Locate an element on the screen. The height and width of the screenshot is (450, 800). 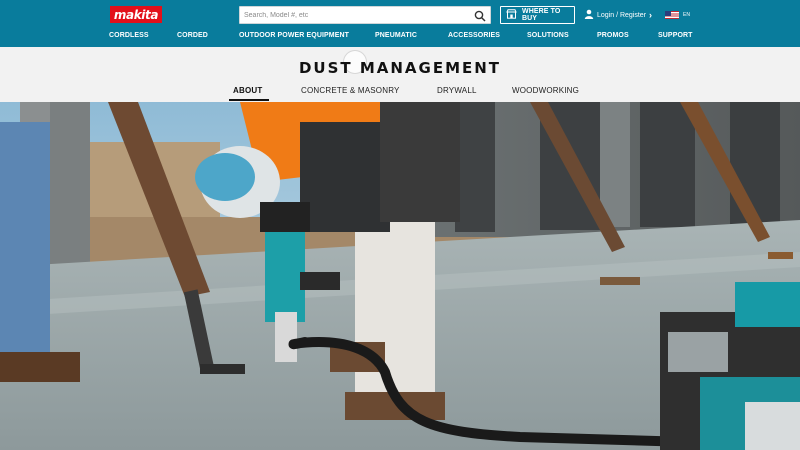
tab-about: ABOUT is located at coordinates (247, 90).